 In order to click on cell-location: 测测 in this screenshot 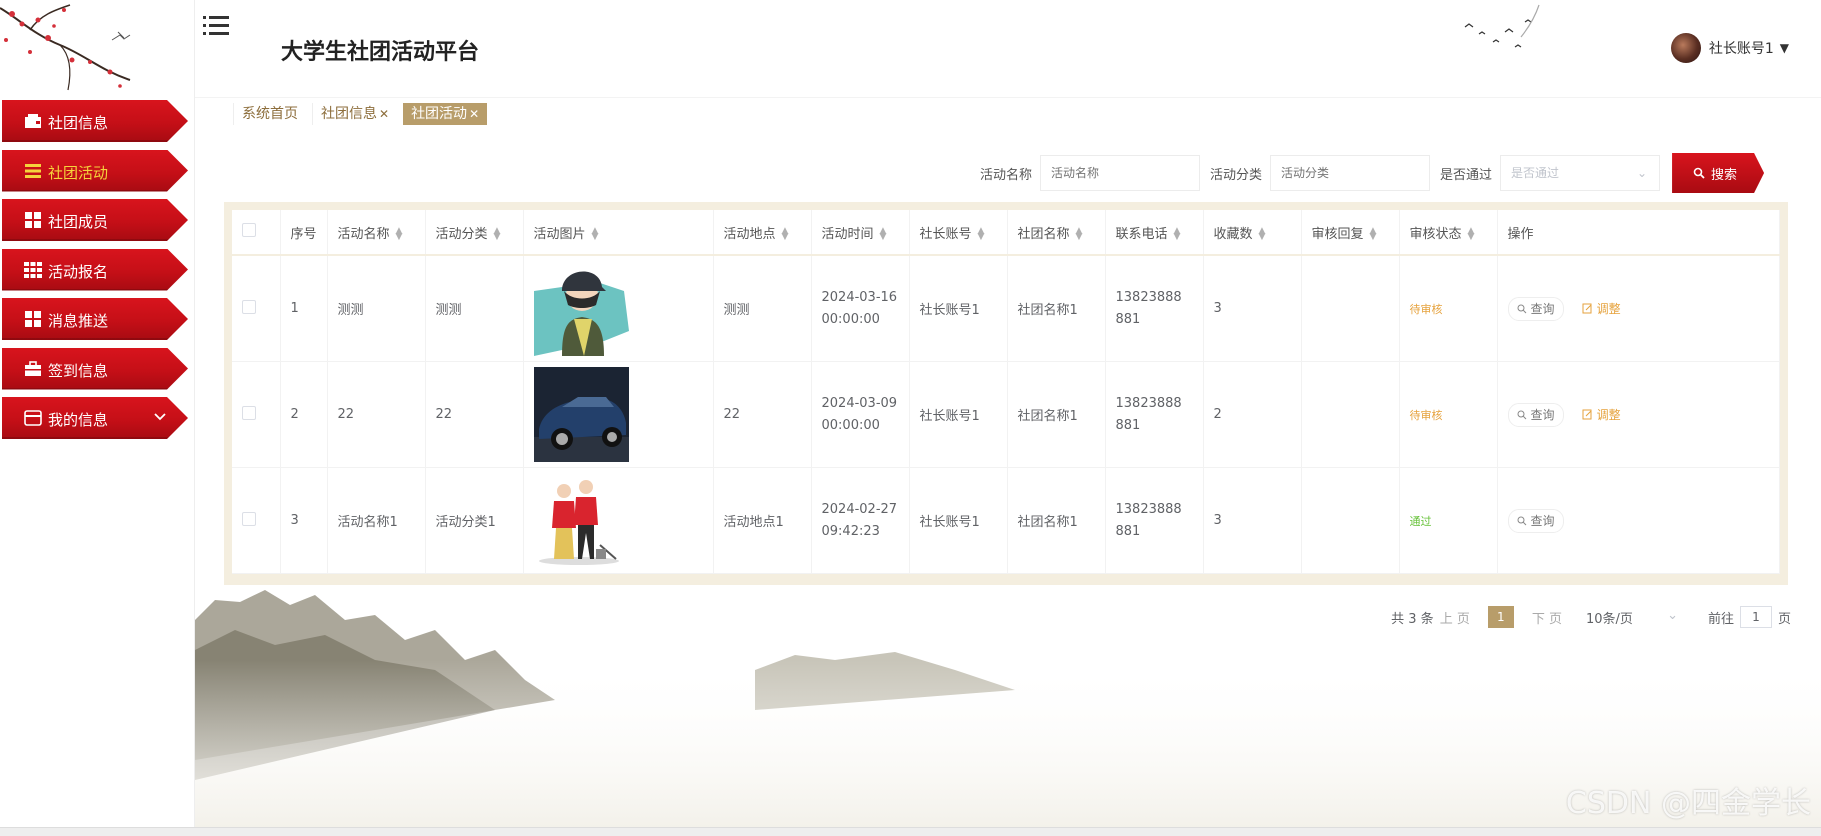, I will do `click(762, 308)`.